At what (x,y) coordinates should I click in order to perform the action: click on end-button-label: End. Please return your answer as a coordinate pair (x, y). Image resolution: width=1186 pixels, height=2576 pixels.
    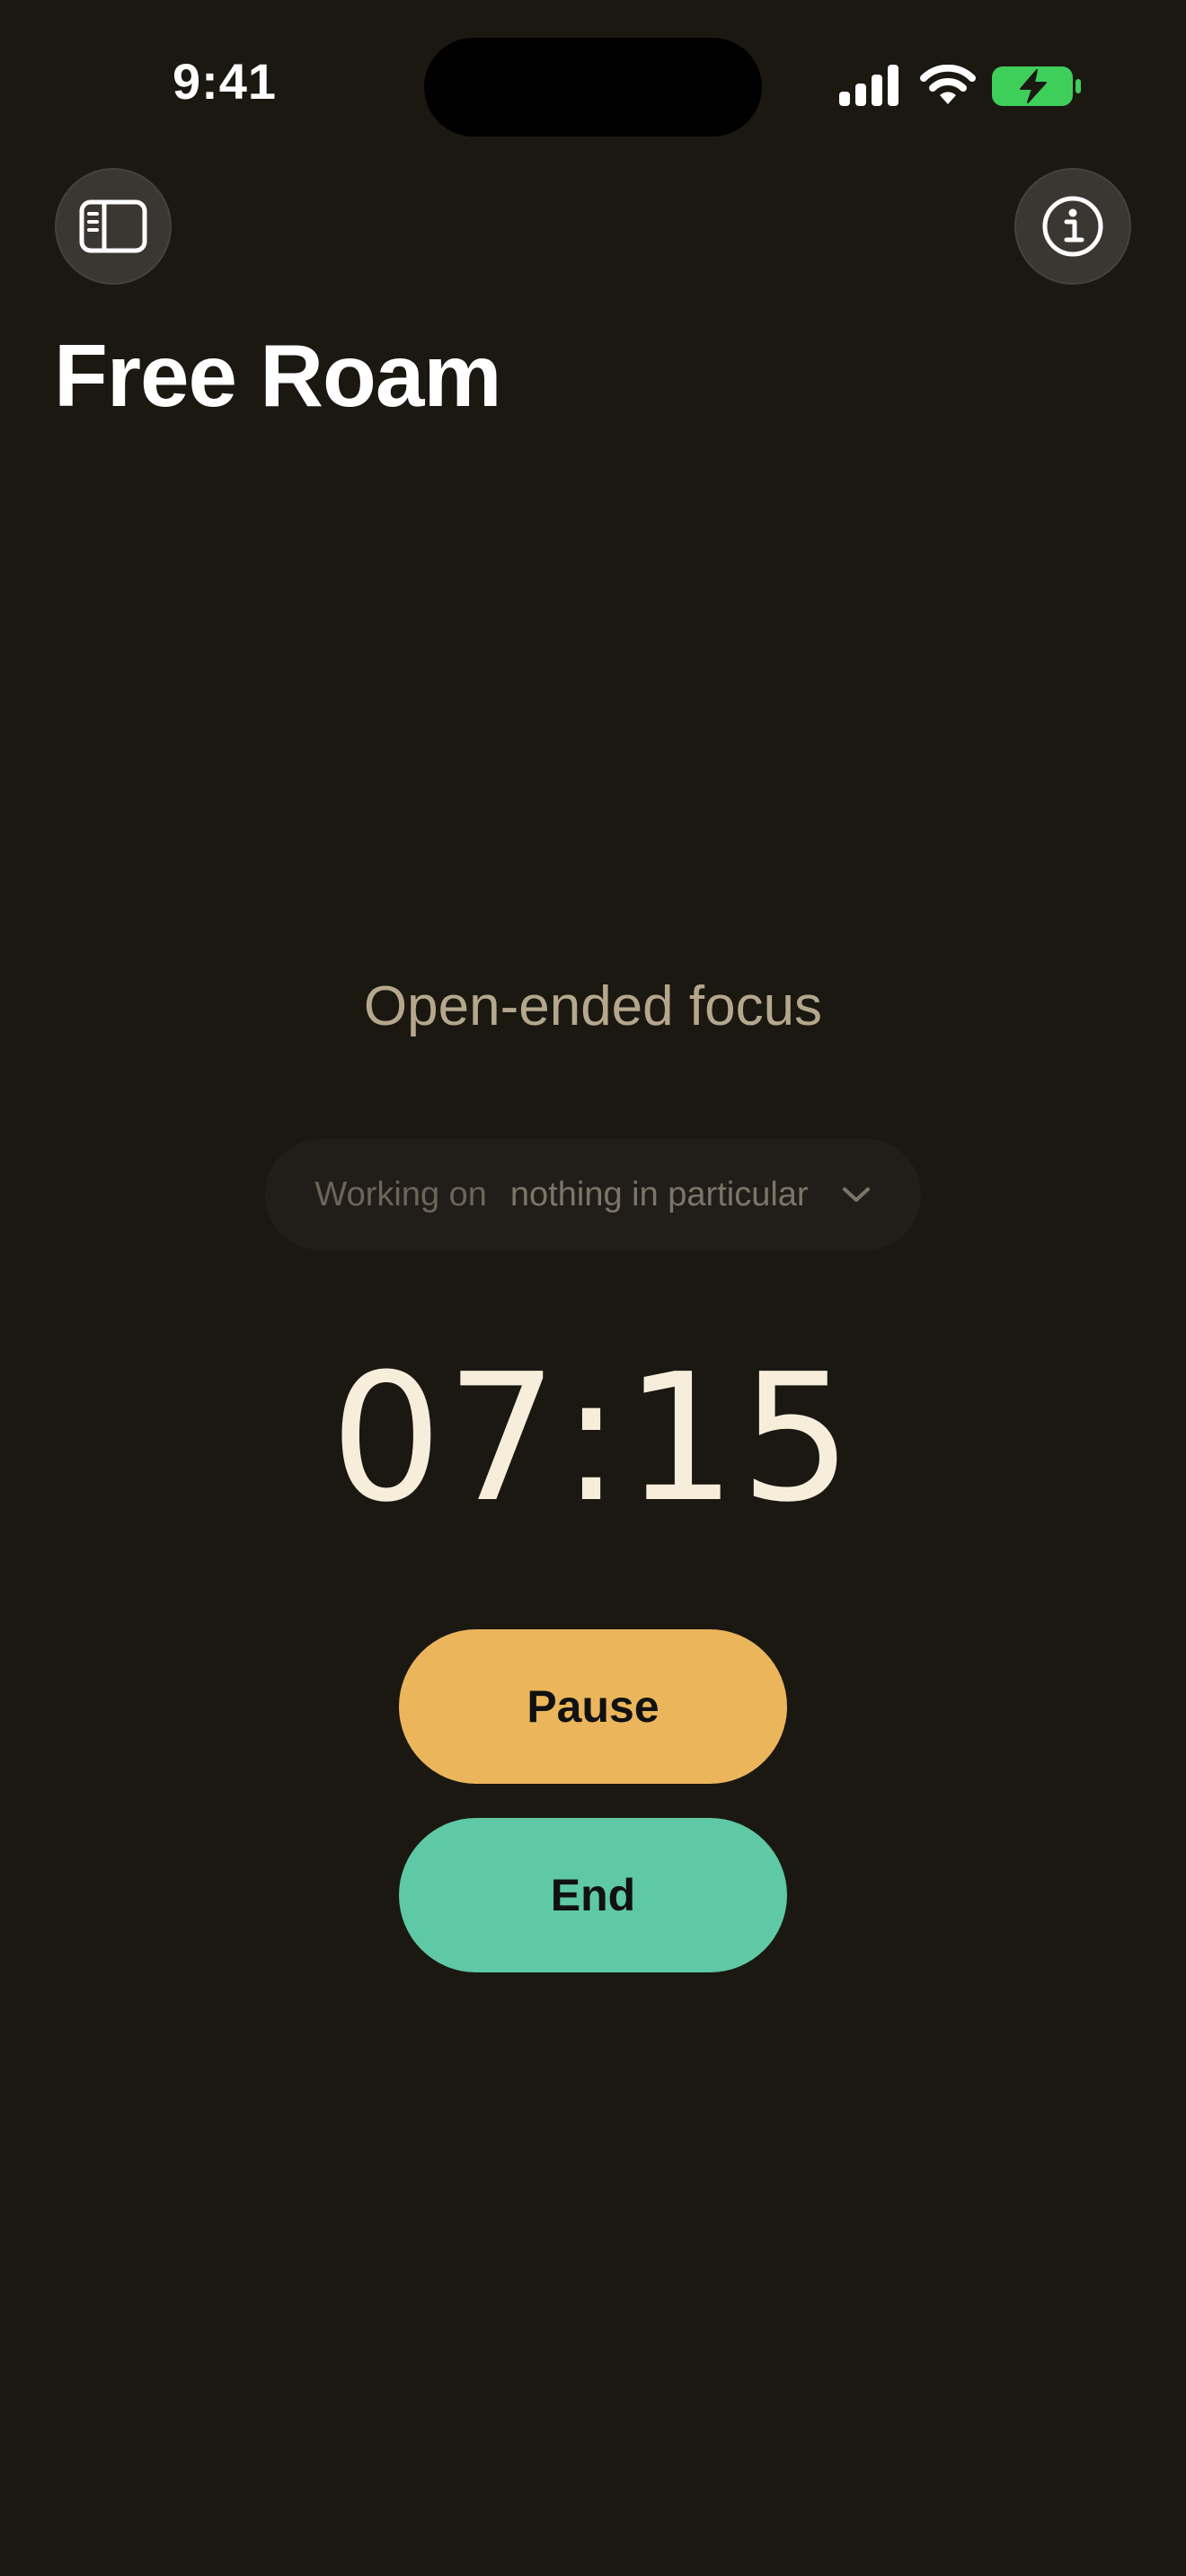
    Looking at the image, I should click on (593, 1895).